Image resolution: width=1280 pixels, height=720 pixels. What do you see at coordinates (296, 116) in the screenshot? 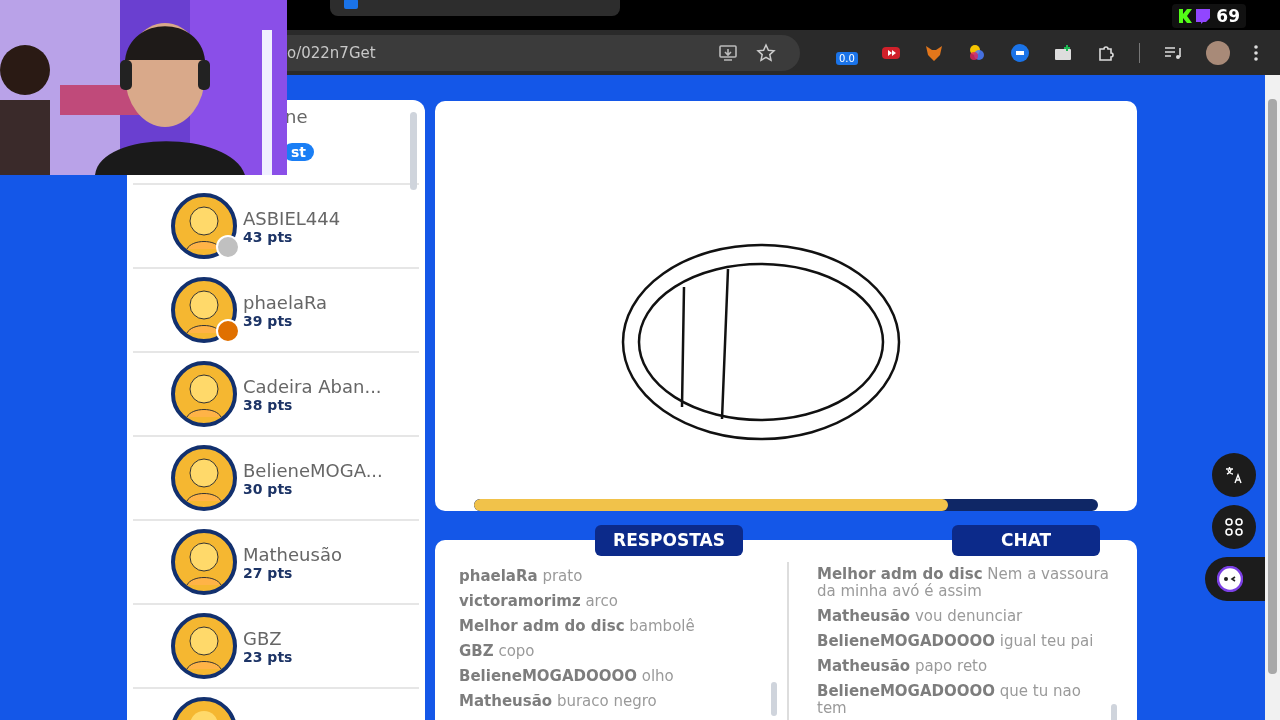
I see `player-name: ne` at bounding box center [296, 116].